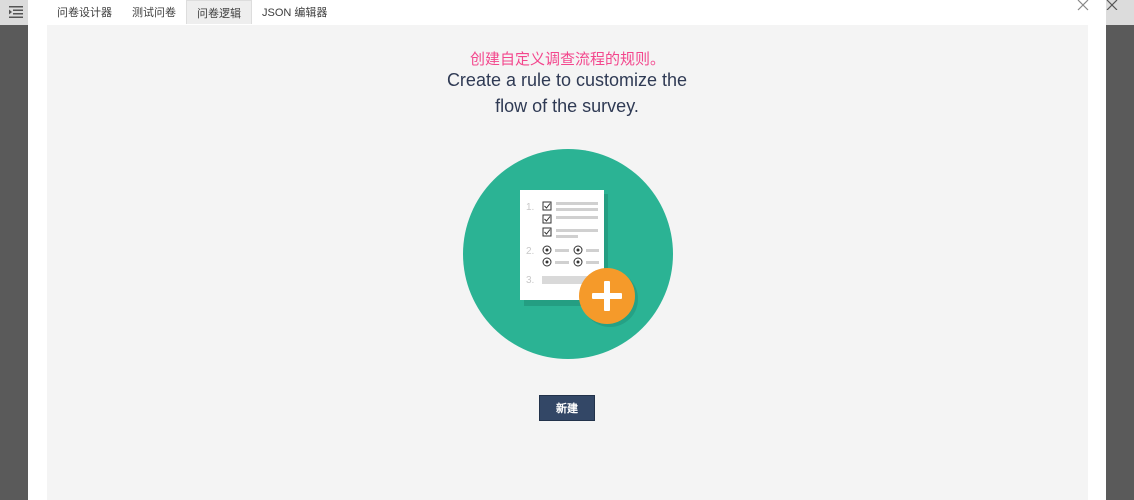  What do you see at coordinates (530, 251) in the screenshot?
I see `list-number-2: 2.` at bounding box center [530, 251].